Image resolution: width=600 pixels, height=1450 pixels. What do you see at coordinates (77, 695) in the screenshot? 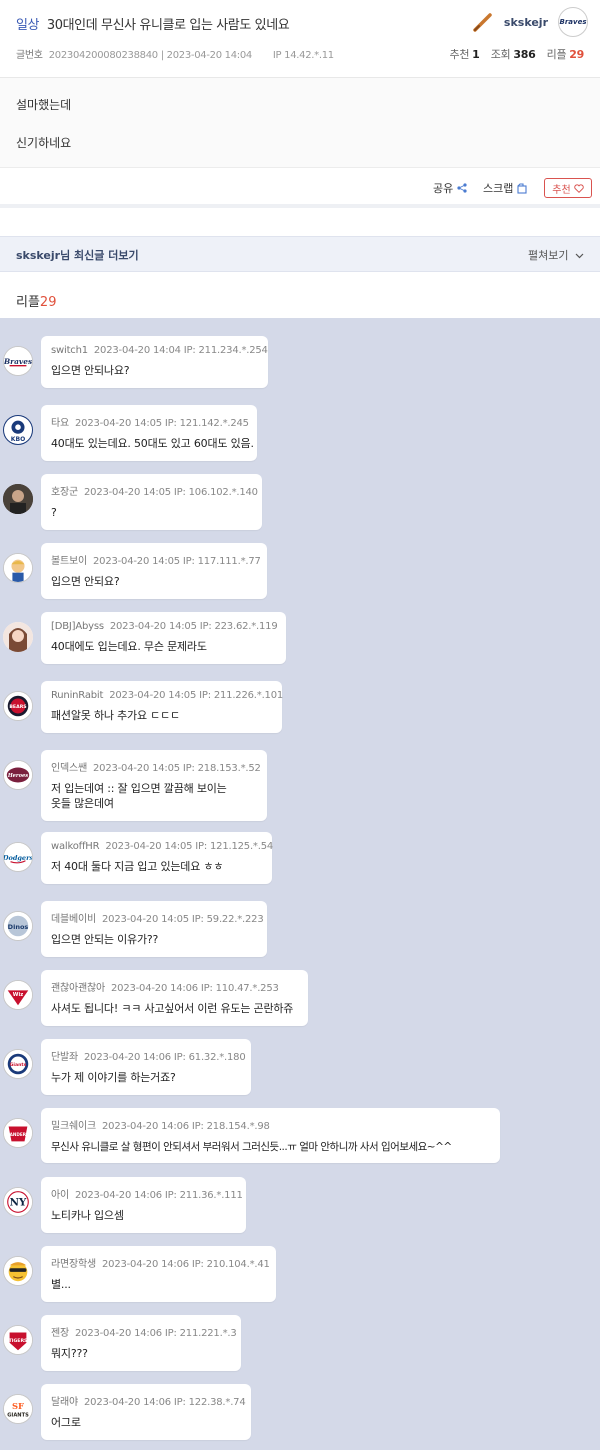
I see `comment-nick: RuninRabit` at bounding box center [77, 695].